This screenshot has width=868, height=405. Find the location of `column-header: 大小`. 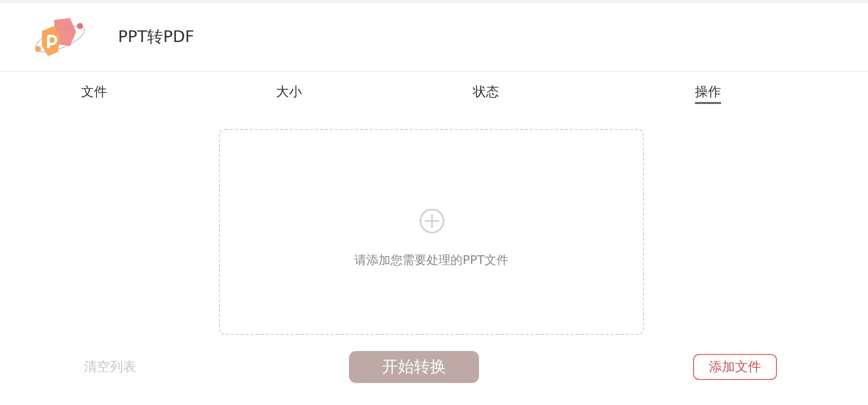

column-header: 大小 is located at coordinates (289, 94).